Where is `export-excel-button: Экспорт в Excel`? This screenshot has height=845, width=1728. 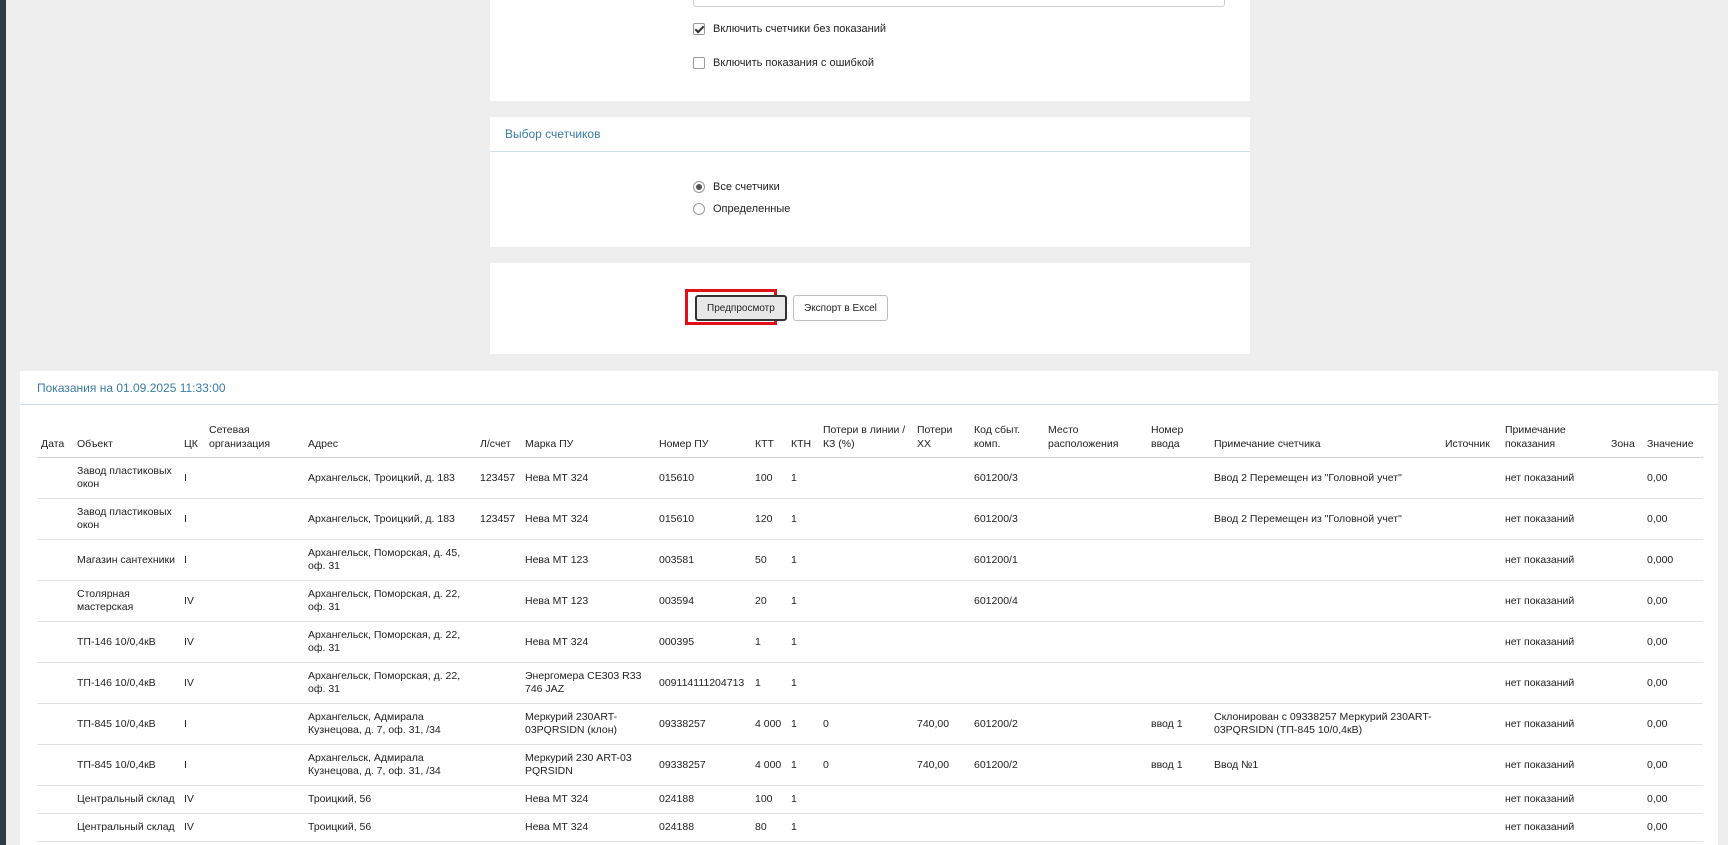 export-excel-button: Экспорт в Excel is located at coordinates (840, 308).